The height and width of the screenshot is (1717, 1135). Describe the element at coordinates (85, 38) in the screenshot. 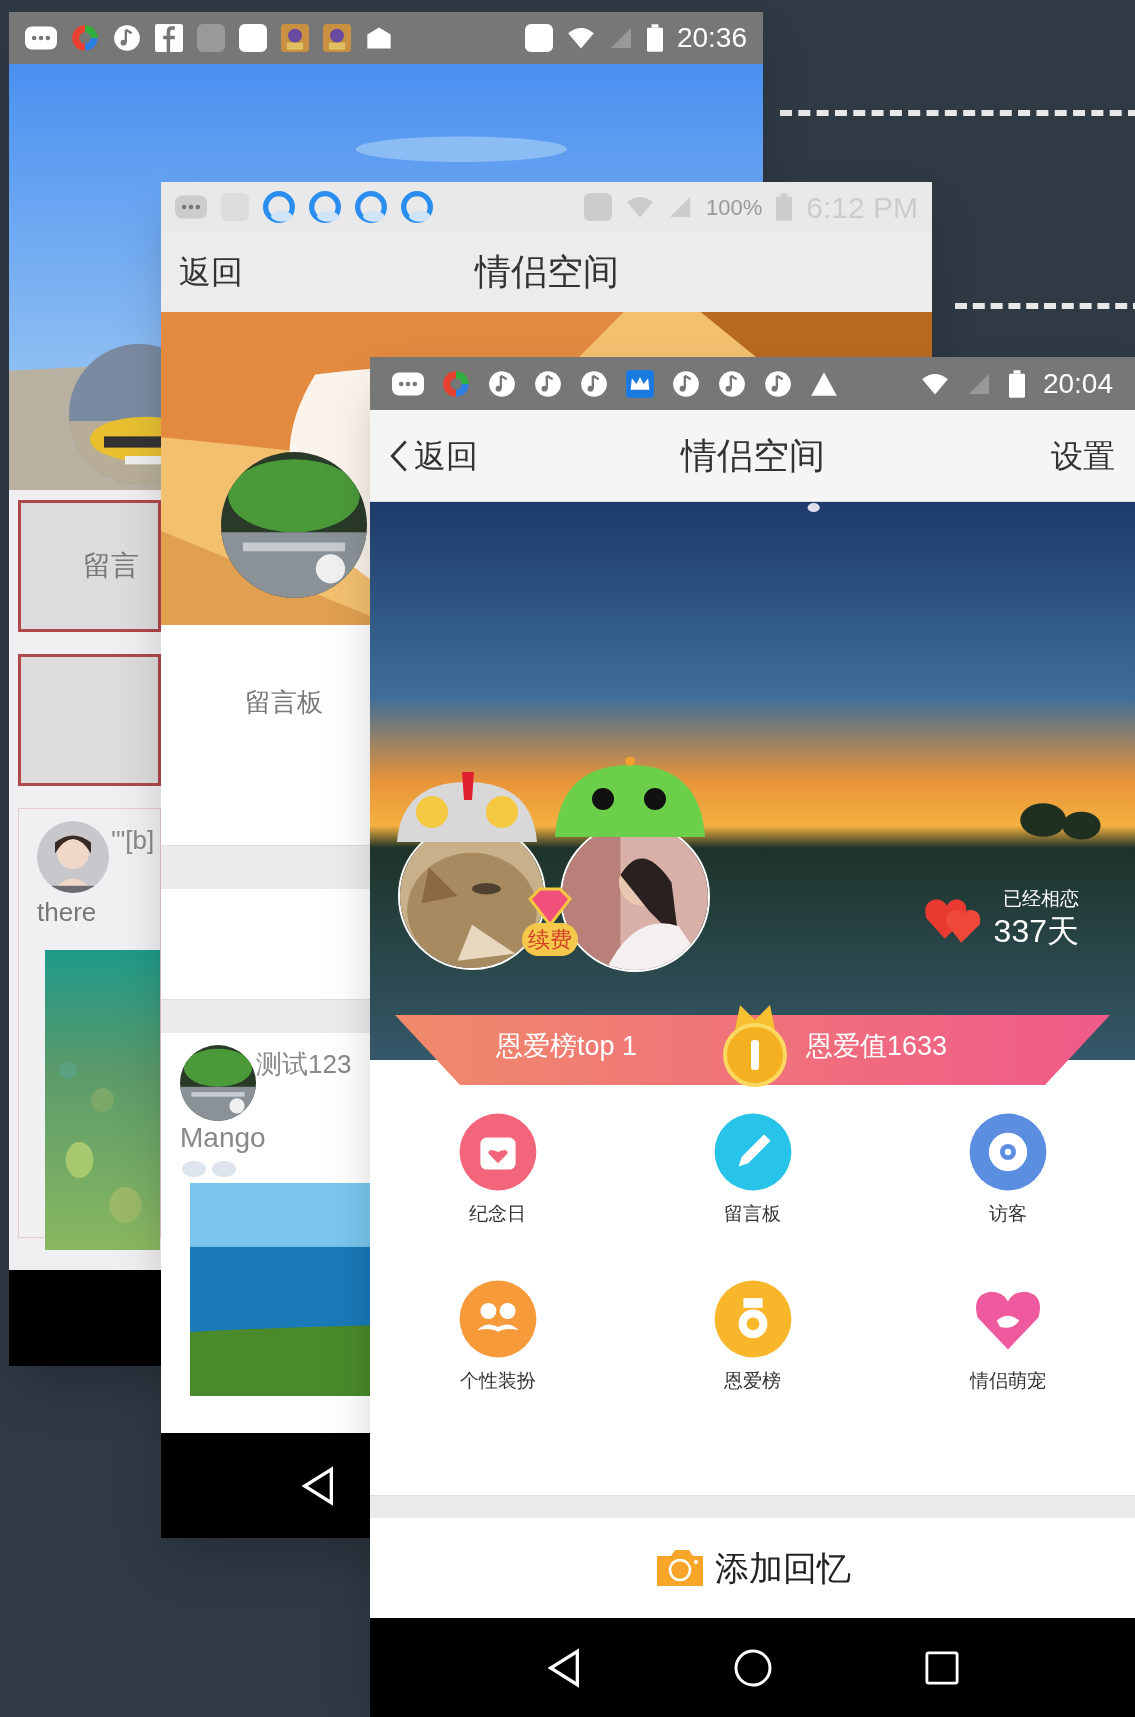

I see `app-icon` at that location.